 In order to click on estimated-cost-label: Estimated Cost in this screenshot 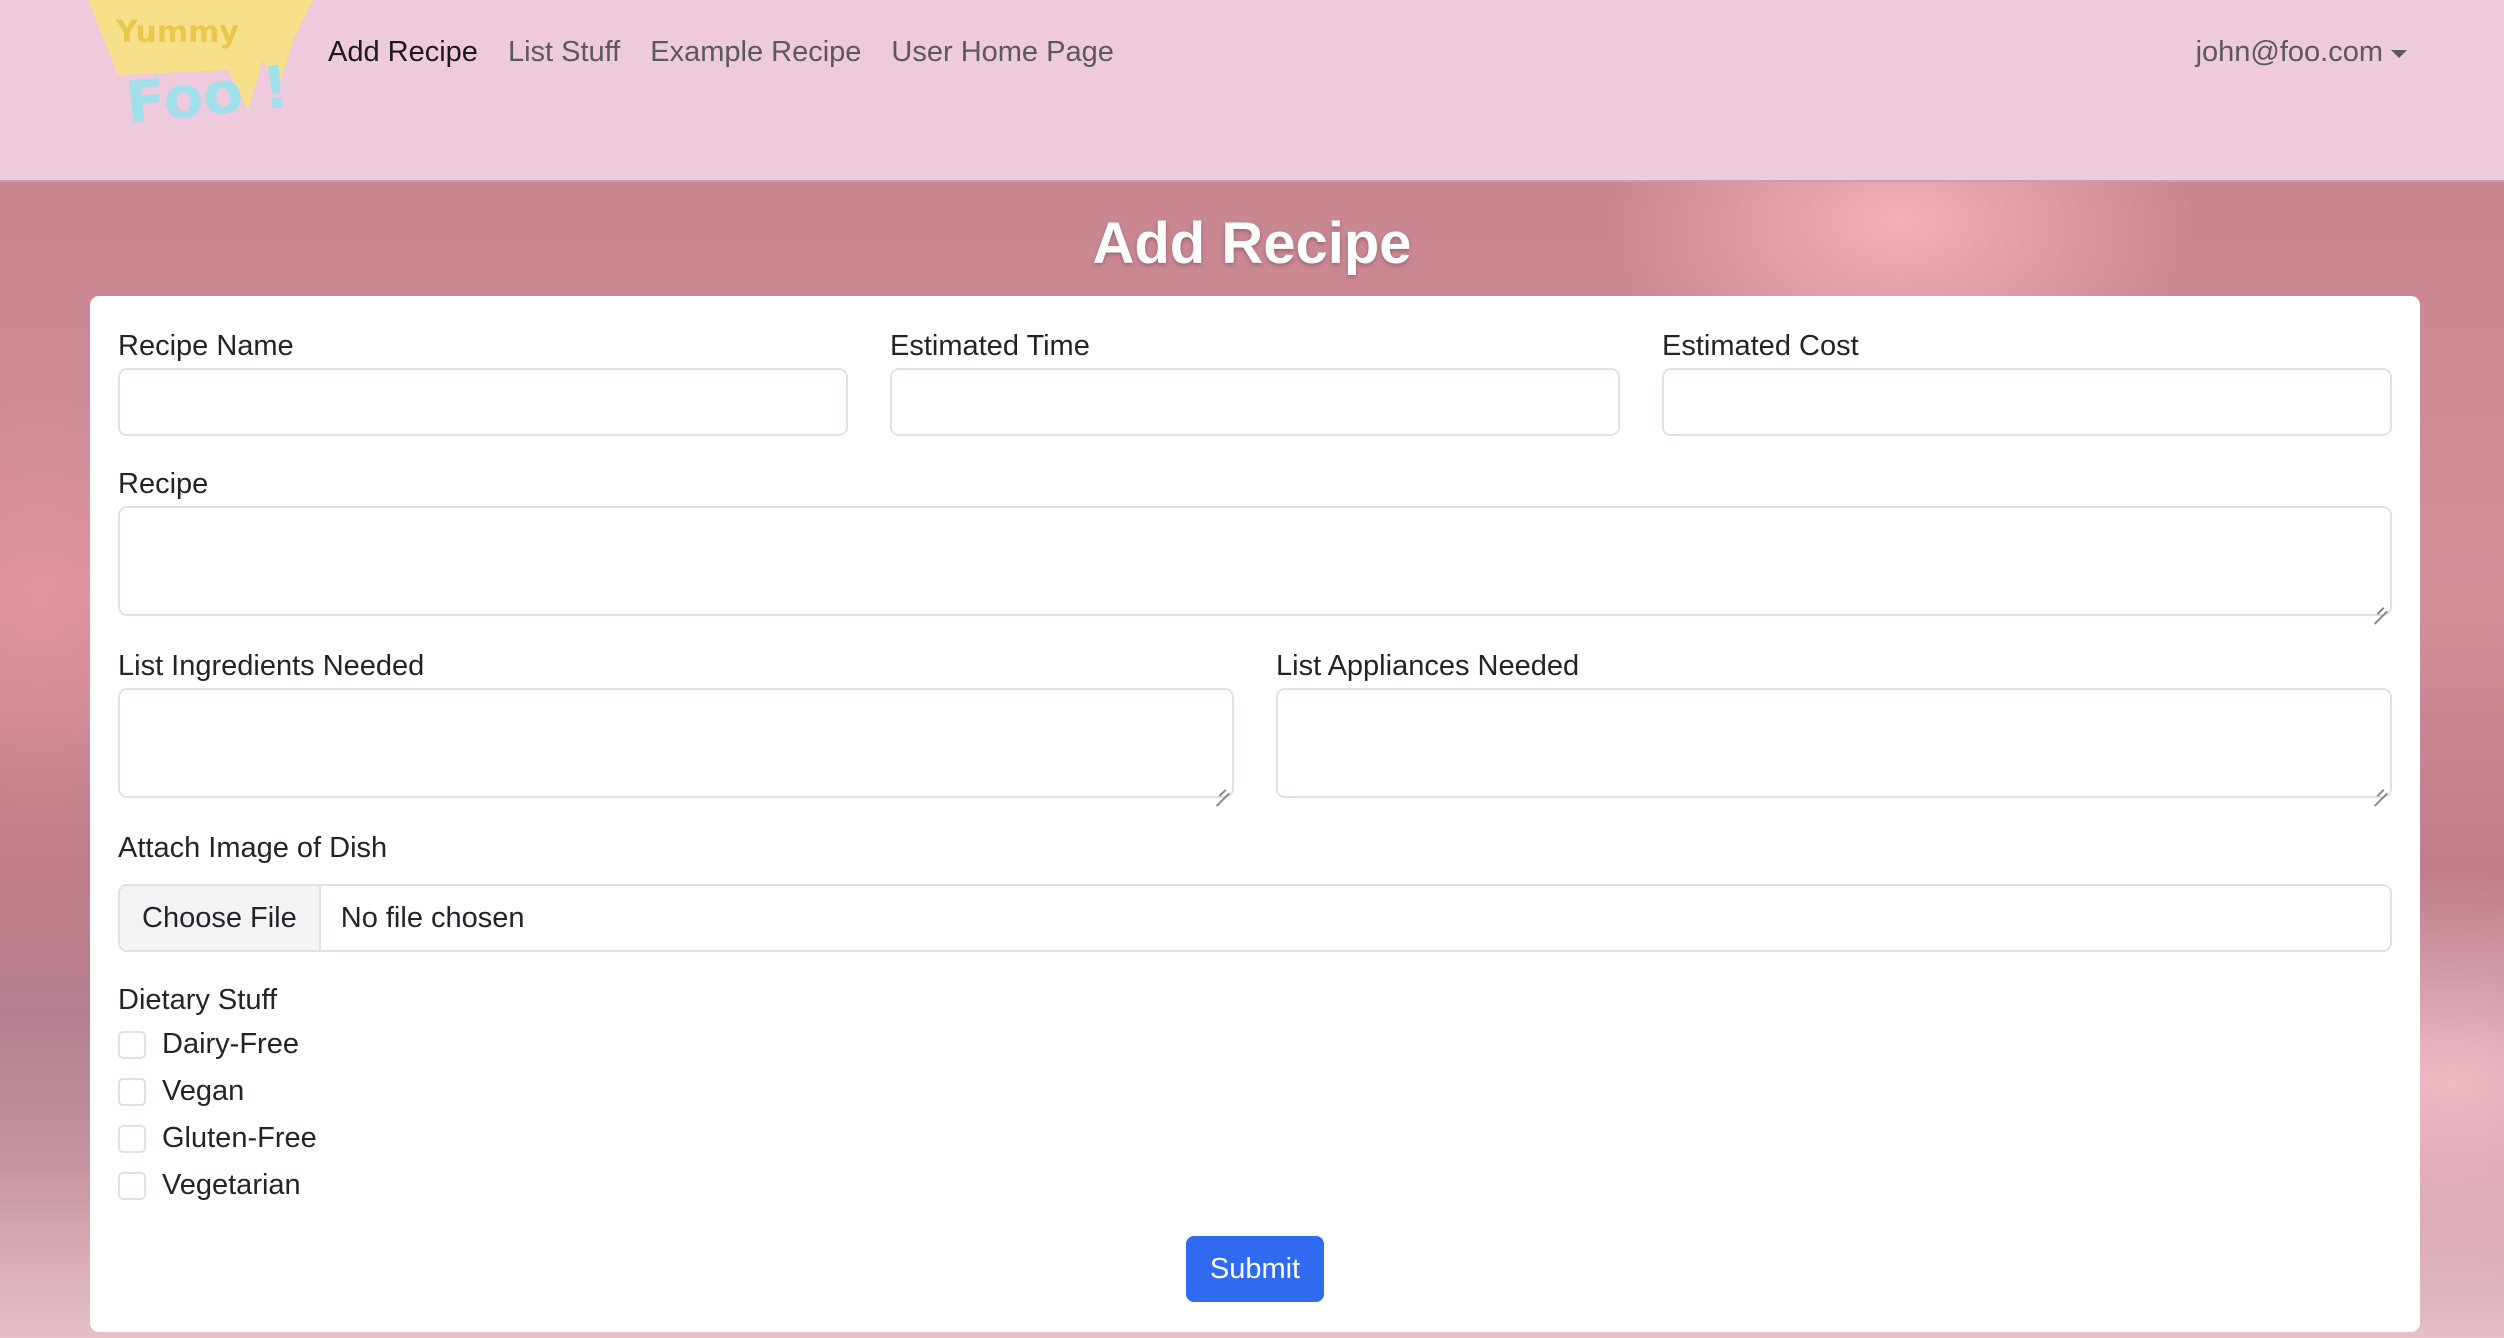, I will do `click(1760, 346)`.